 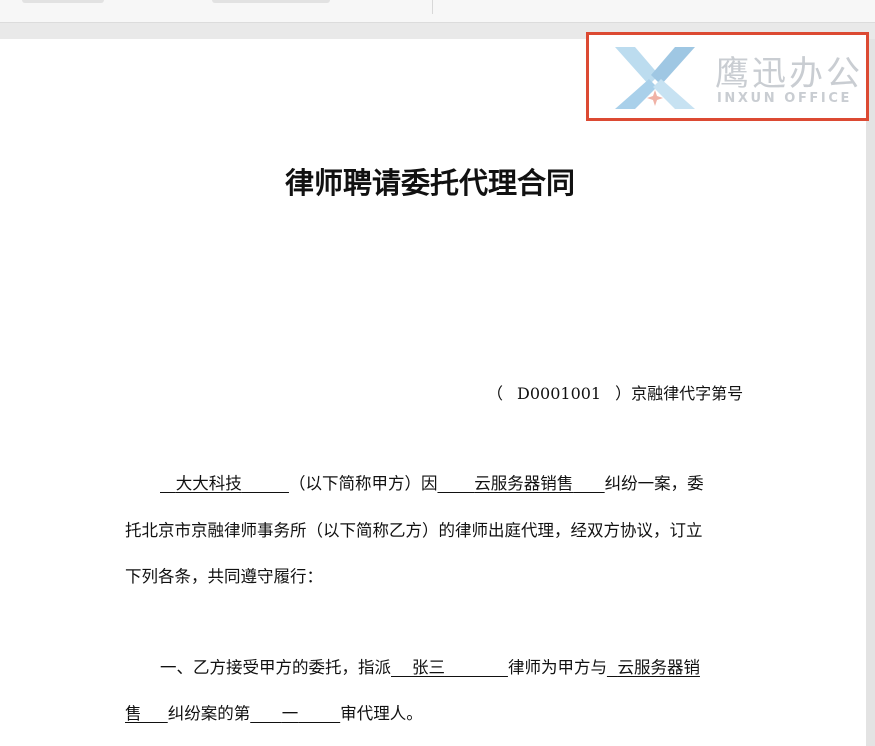 I want to click on document-title: 律师聘请委托代理合同, so click(x=429, y=183).